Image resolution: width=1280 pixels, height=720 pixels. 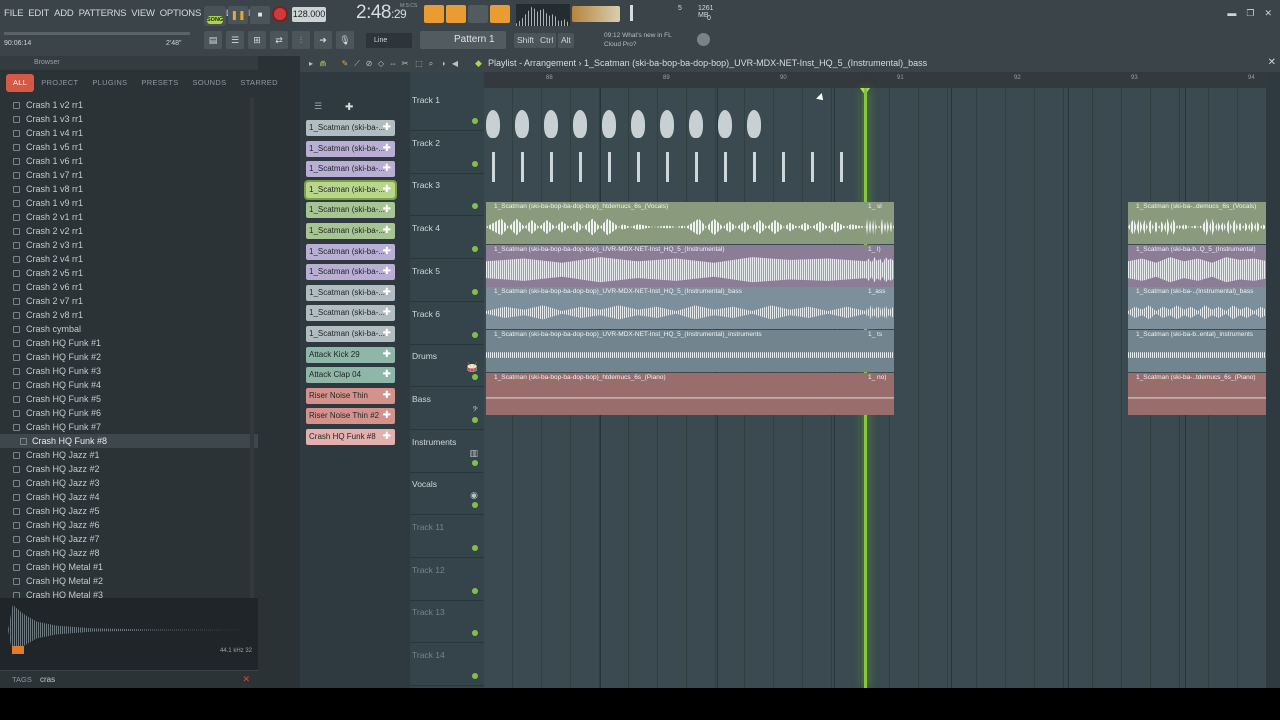 I want to click on browser-tab-project: PROJECT, so click(x=59, y=83).